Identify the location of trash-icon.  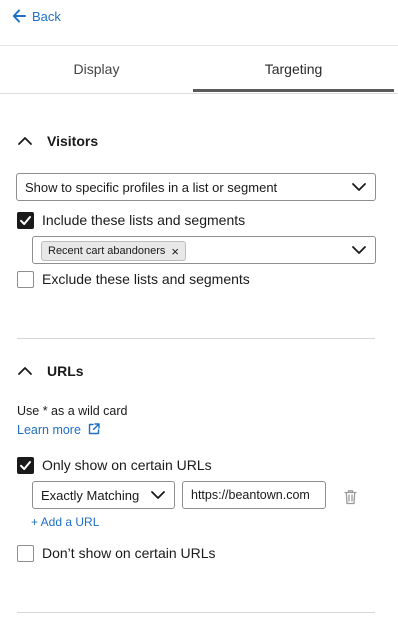
(350, 499).